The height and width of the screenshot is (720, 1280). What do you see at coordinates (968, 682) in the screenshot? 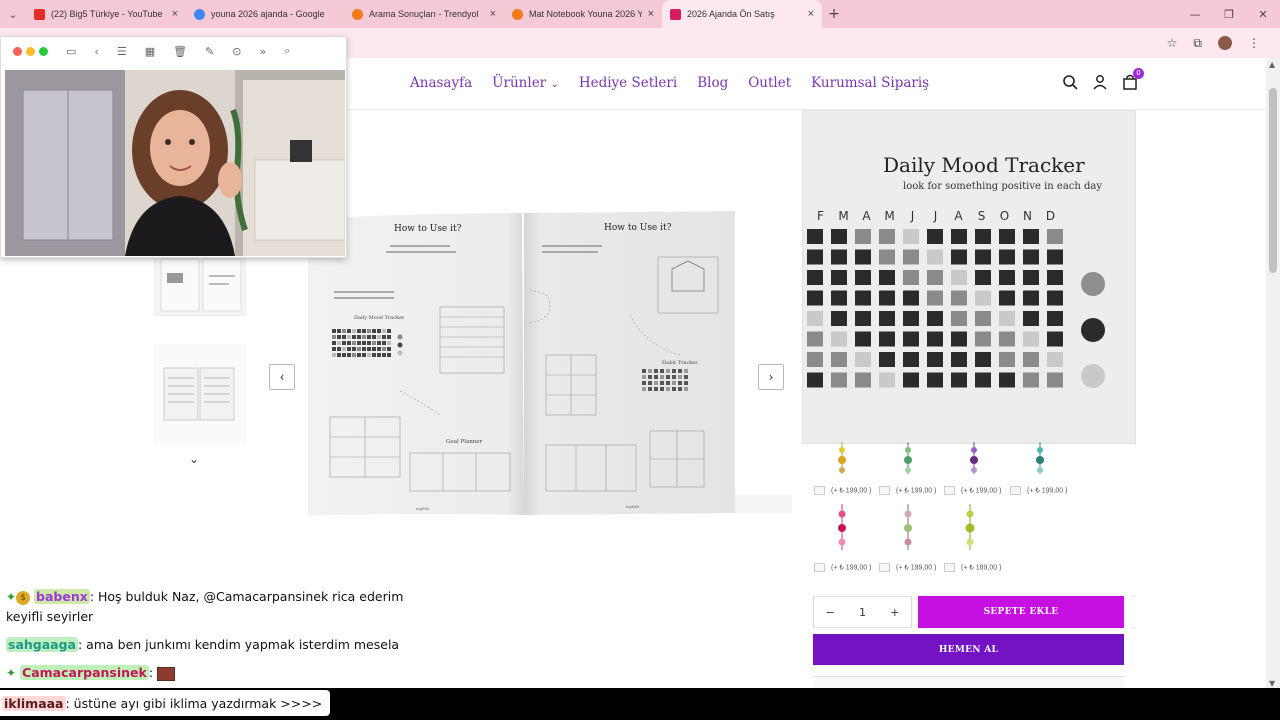
I see `accordion-section` at bounding box center [968, 682].